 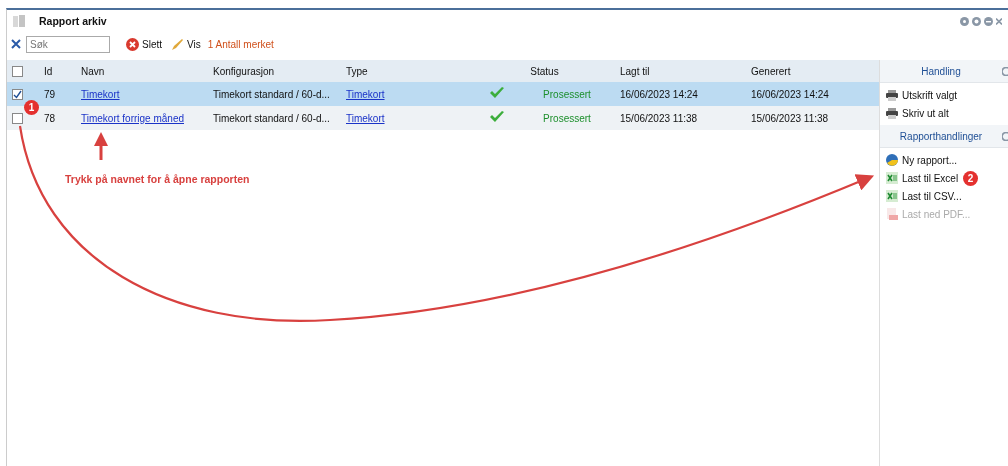 What do you see at coordinates (132, 118) in the screenshot?
I see `report-link: Timekort forrige måned` at bounding box center [132, 118].